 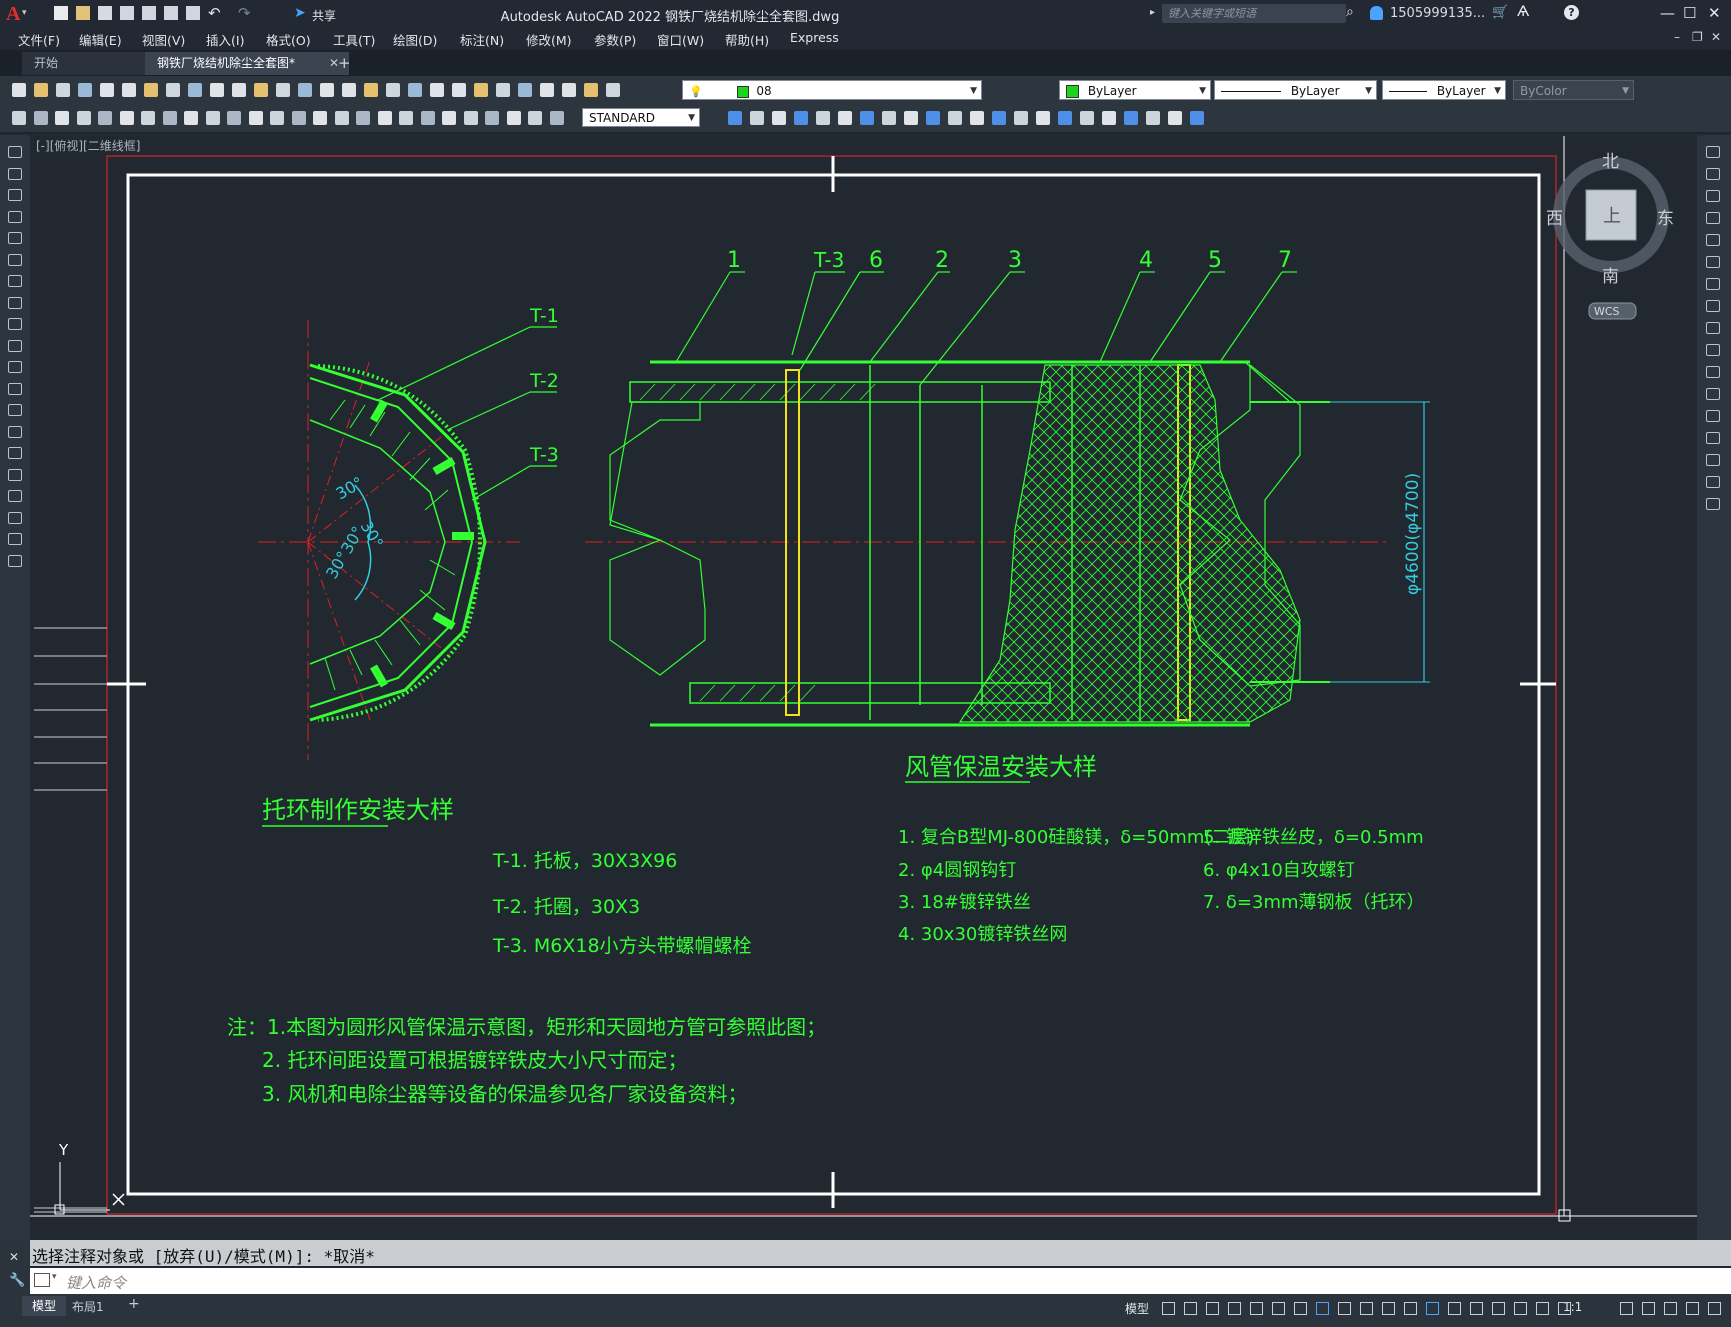 What do you see at coordinates (1076, 837) in the screenshot?
I see `part-1: 1. 复合B型MJ-800硅酸镁，δ=50mm(二层)` at bounding box center [1076, 837].